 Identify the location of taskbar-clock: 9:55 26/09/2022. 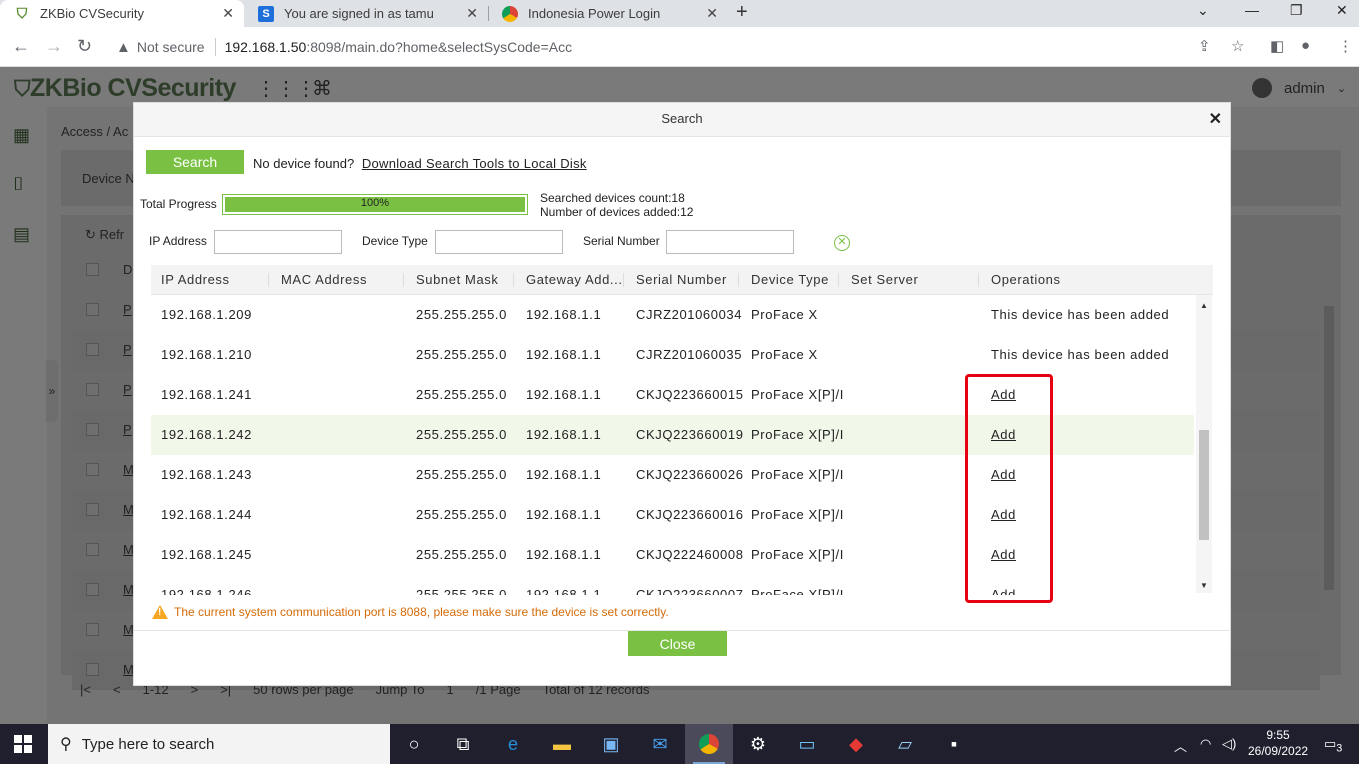
(1278, 743).